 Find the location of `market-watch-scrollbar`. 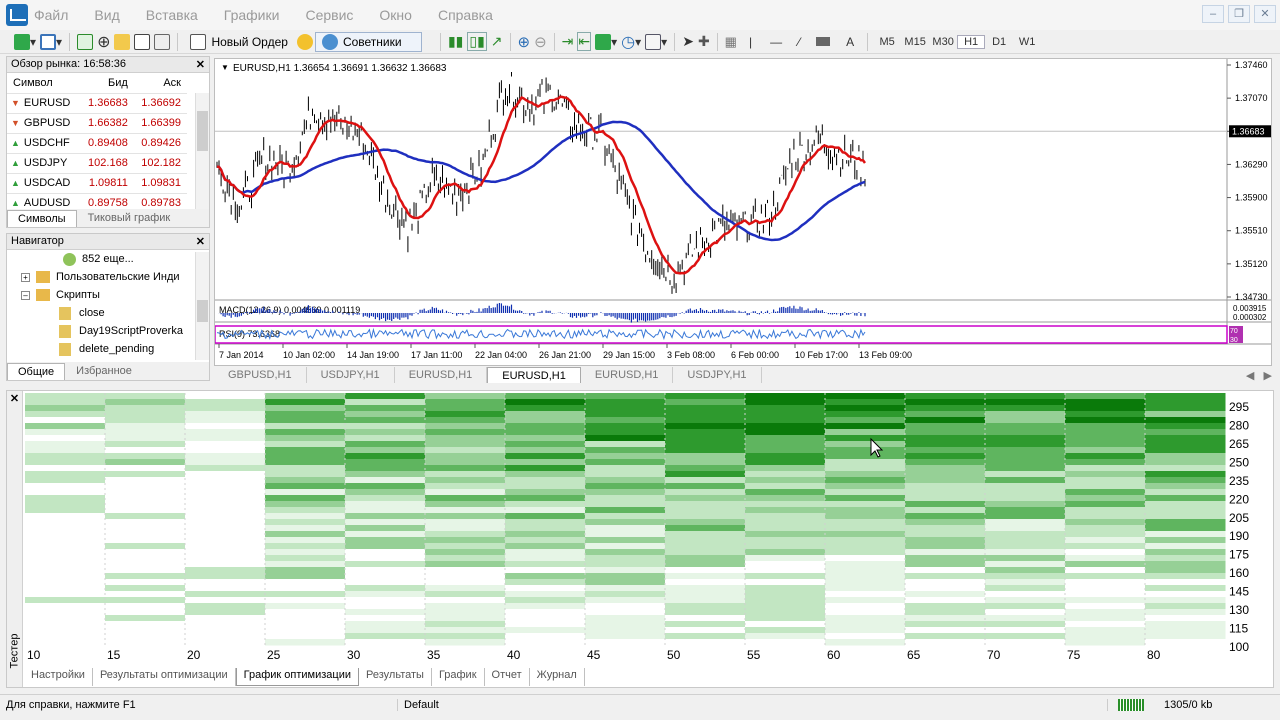

market-watch-scrollbar is located at coordinates (202, 151).